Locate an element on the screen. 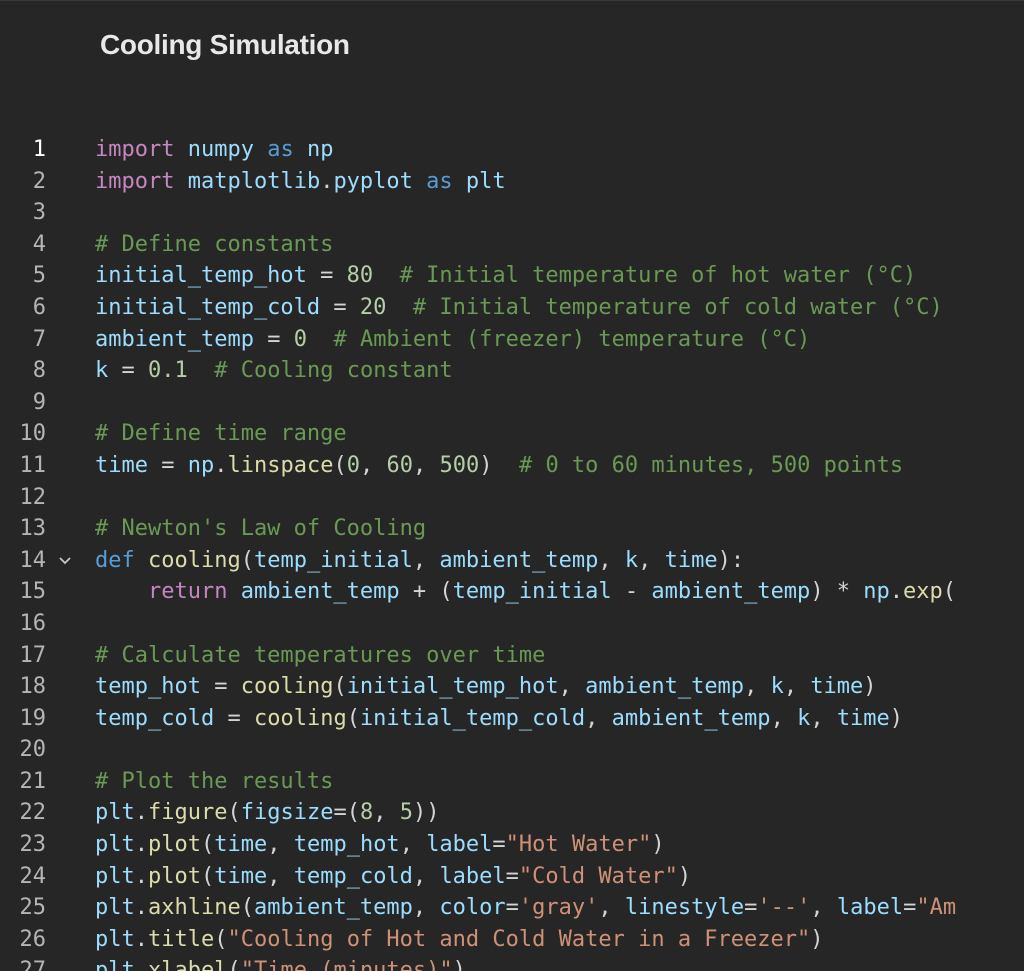 The width and height of the screenshot is (1024, 971). code-line: 9 is located at coordinates (512, 403).